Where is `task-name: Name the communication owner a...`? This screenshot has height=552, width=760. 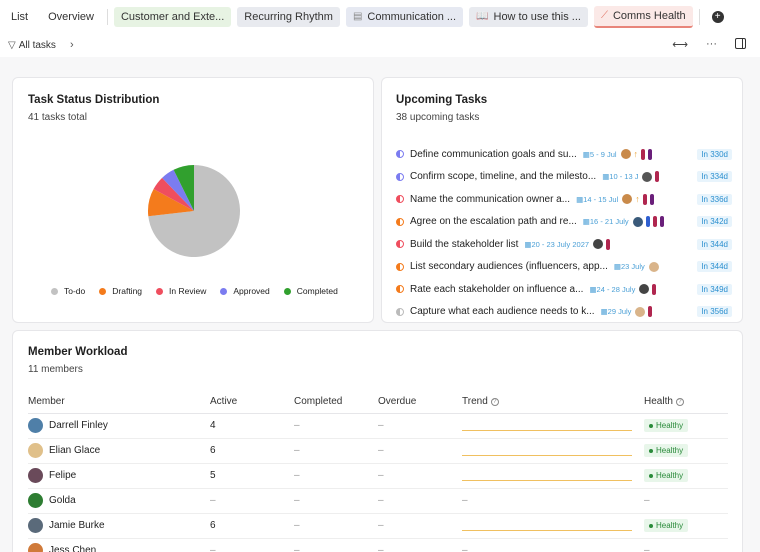
task-name: Name the communication owner a... is located at coordinates (490, 199).